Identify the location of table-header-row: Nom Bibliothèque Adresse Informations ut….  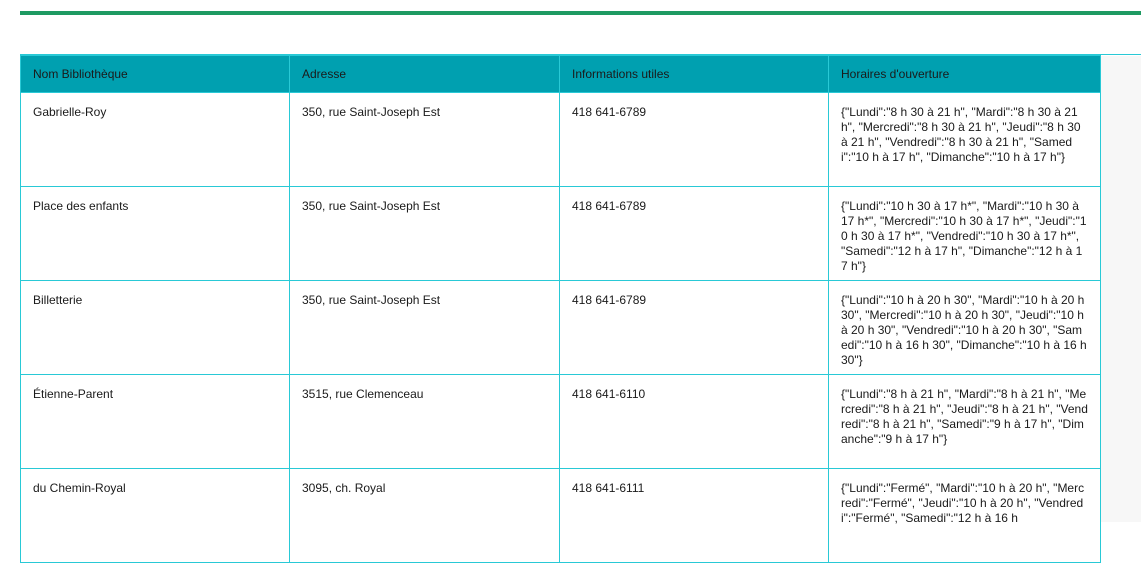
(560, 74).